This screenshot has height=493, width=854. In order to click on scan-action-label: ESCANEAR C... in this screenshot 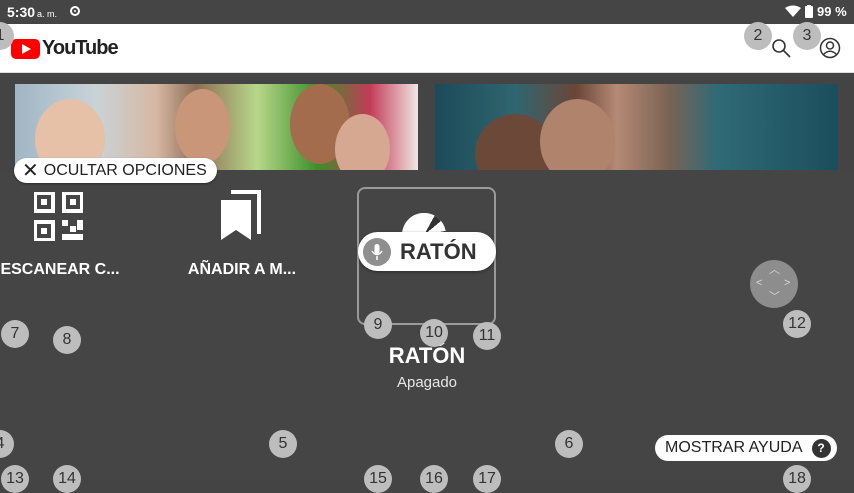, I will do `click(70, 270)`.